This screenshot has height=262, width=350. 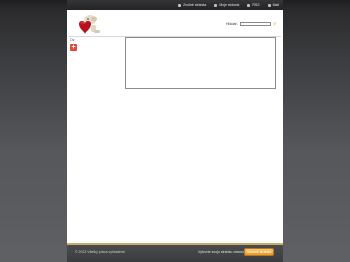 I want to click on create-site-button: Vytvoriť stránku, so click(x=259, y=252).